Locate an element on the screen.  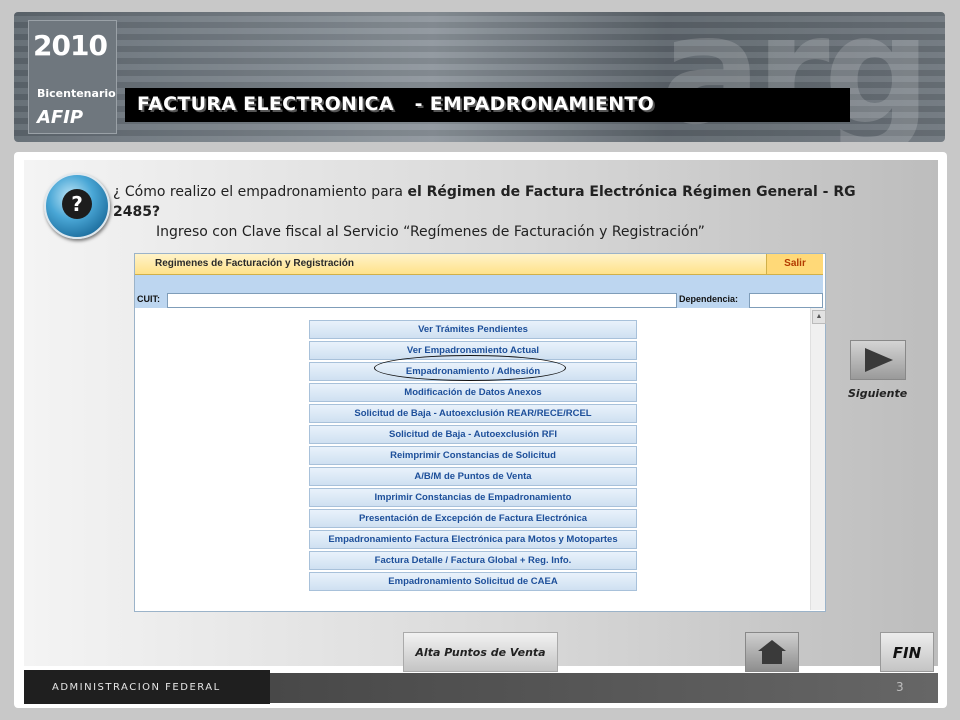
bicentenario-logo: 2010 Bicentenario AFIP is located at coordinates (72, 77).